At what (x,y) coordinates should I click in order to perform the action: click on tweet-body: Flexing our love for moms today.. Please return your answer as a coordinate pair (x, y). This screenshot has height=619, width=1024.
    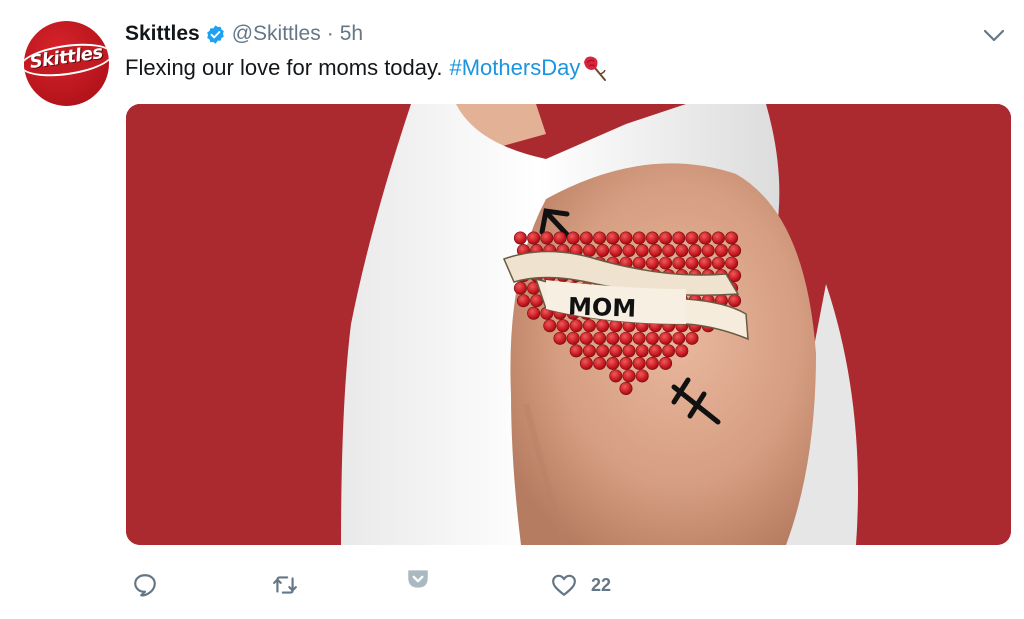
    Looking at the image, I should click on (284, 67).